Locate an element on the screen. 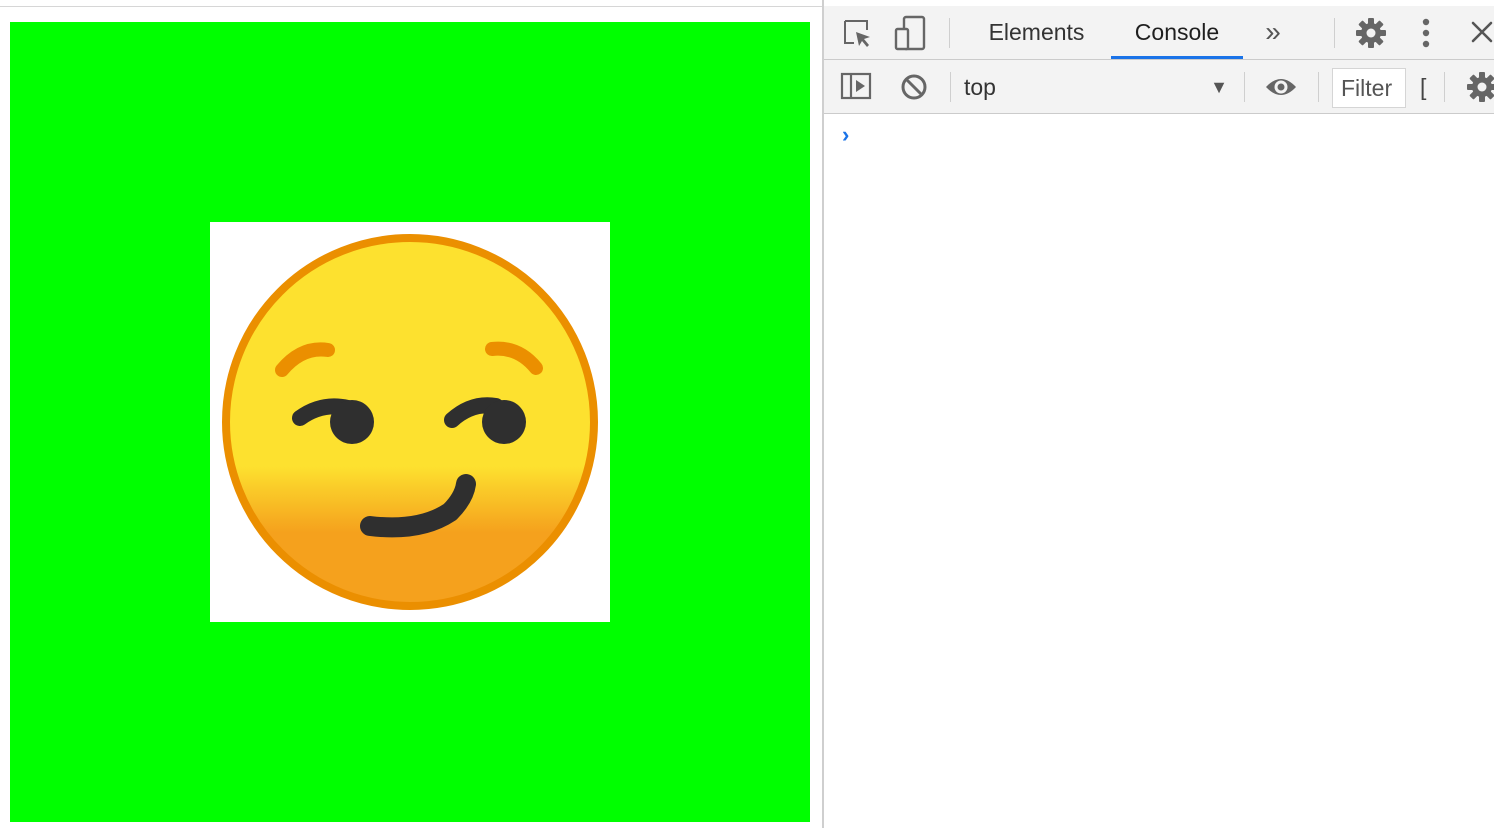 The width and height of the screenshot is (1494, 828). filter-input: Filter is located at coordinates (1369, 88).